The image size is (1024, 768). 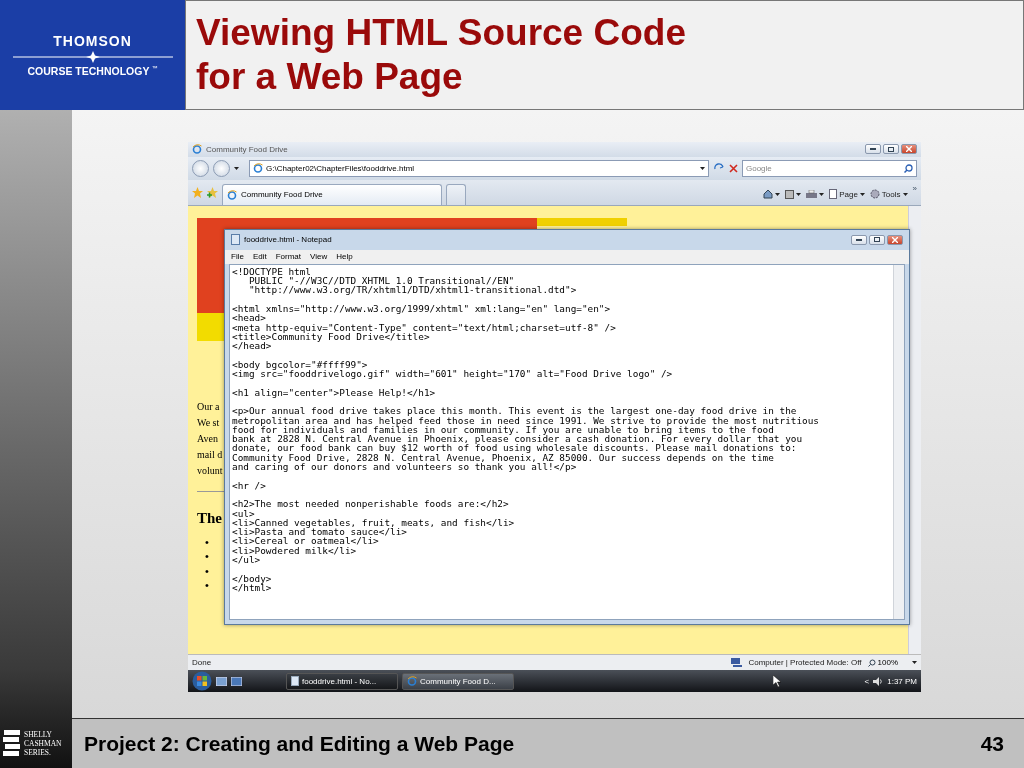 What do you see at coordinates (236, 681) in the screenshot?
I see `window-switch-icon` at bounding box center [236, 681].